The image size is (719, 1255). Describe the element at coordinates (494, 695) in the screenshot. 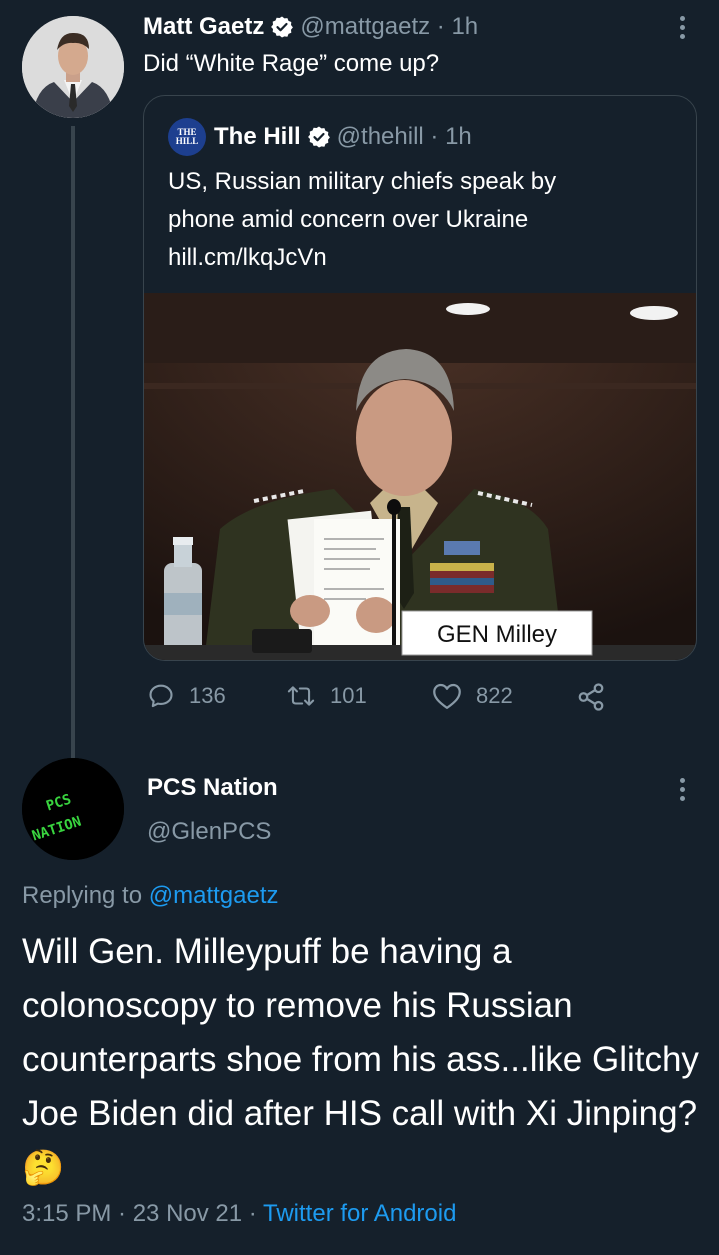

I see `like-count: 822` at that location.